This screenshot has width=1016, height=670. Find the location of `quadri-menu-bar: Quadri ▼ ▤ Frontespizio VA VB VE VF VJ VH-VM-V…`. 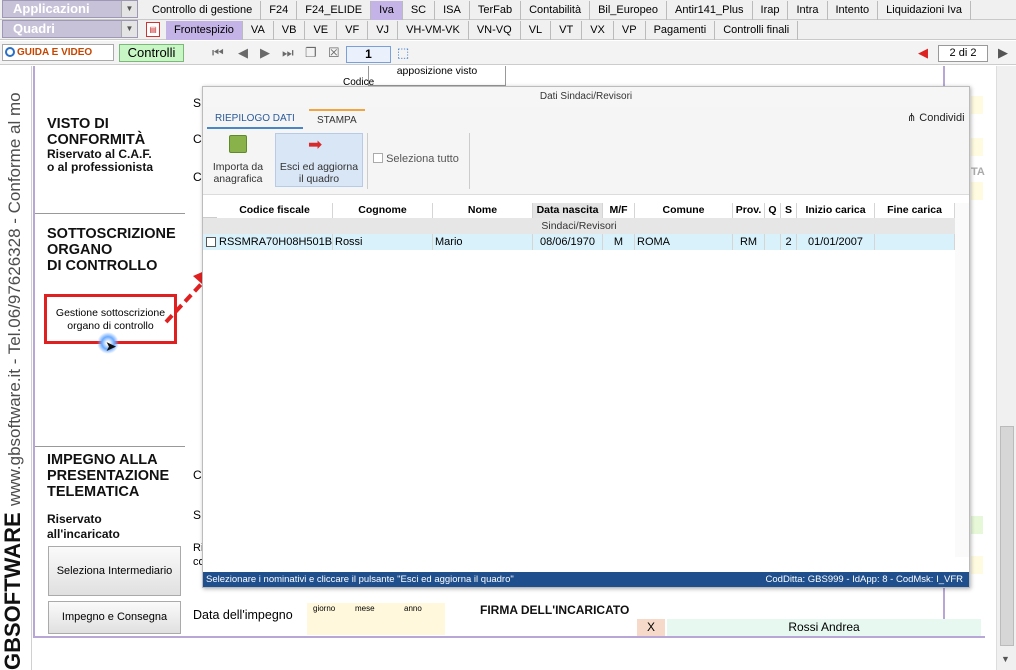

quadri-menu-bar: Quadri ▼ ▤ Frontespizio VA VB VE VF VJ VH-VM-V… is located at coordinates (508, 30).